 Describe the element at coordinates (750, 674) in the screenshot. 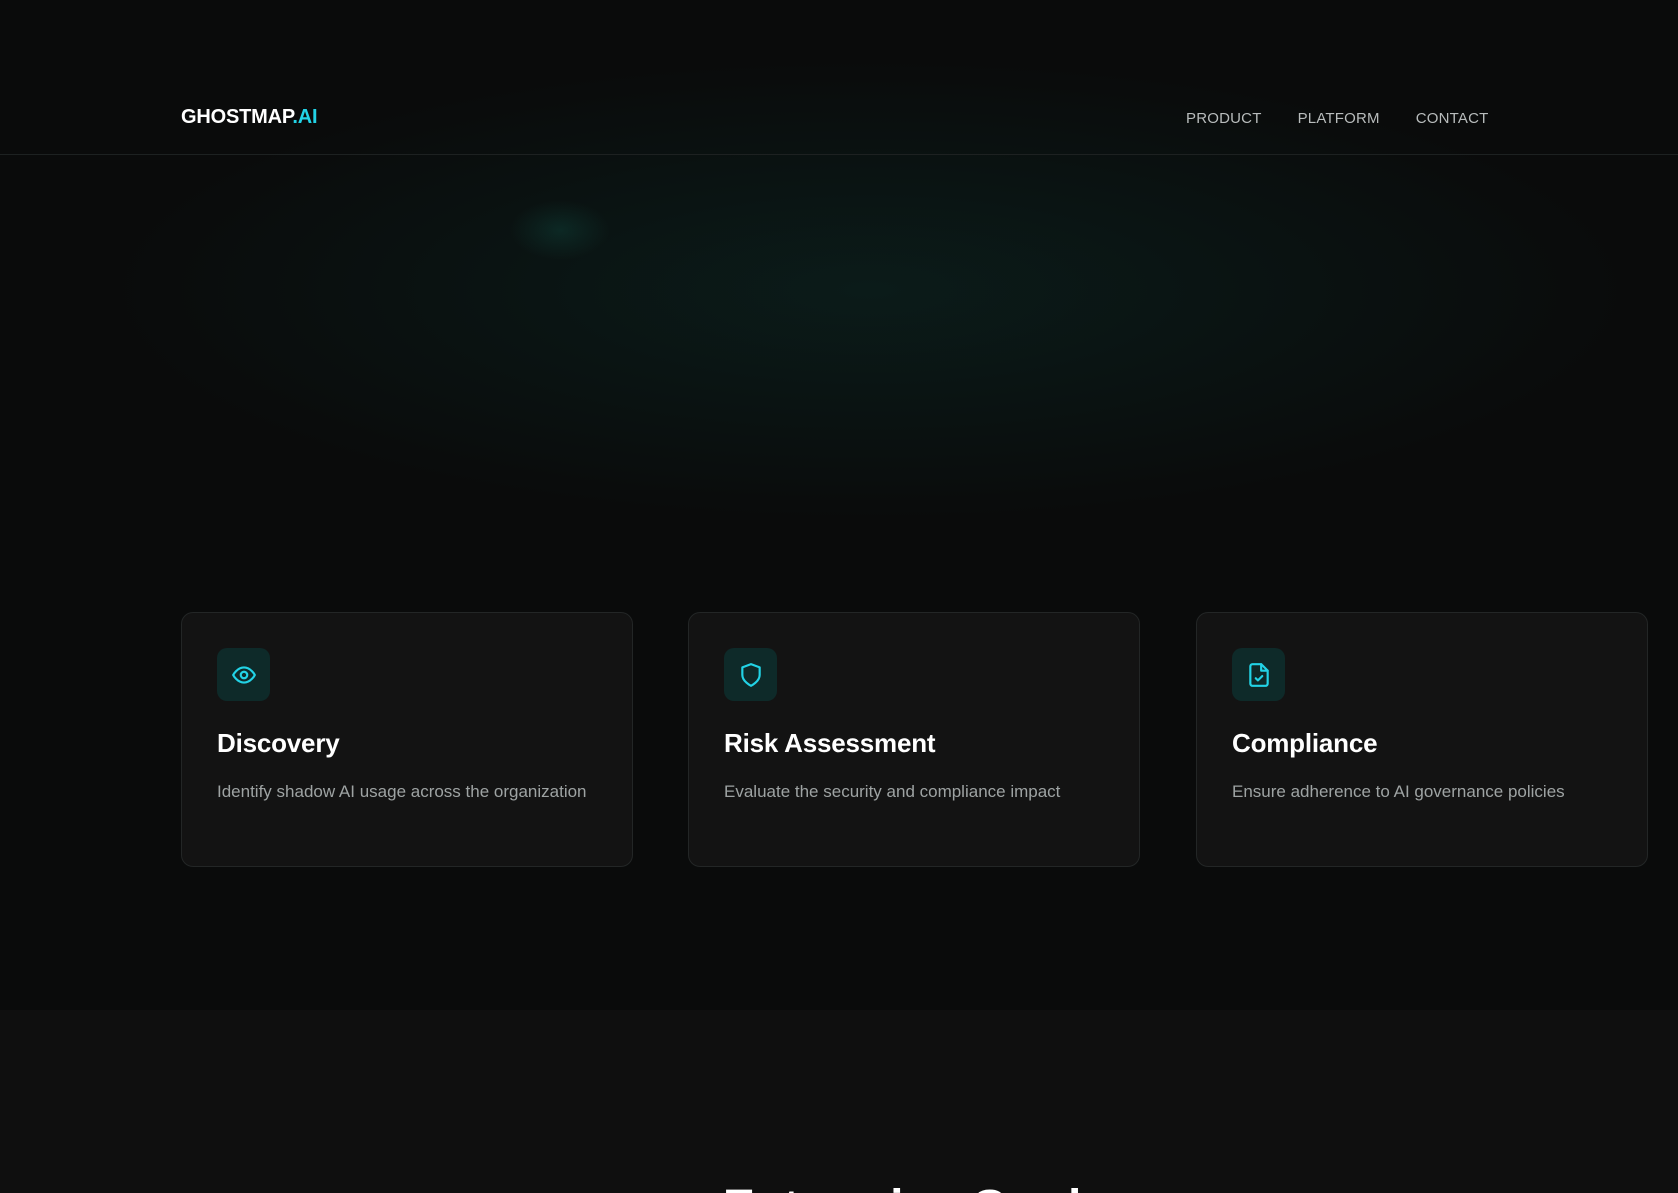

I see `shield-icon` at that location.